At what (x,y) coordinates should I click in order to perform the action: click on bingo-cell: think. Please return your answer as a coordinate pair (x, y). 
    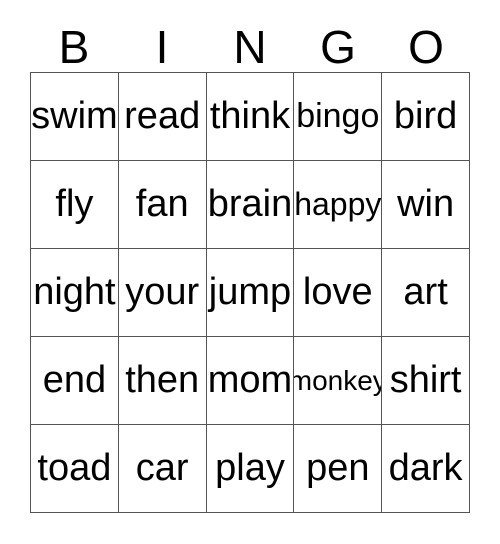
    Looking at the image, I should click on (250, 117).